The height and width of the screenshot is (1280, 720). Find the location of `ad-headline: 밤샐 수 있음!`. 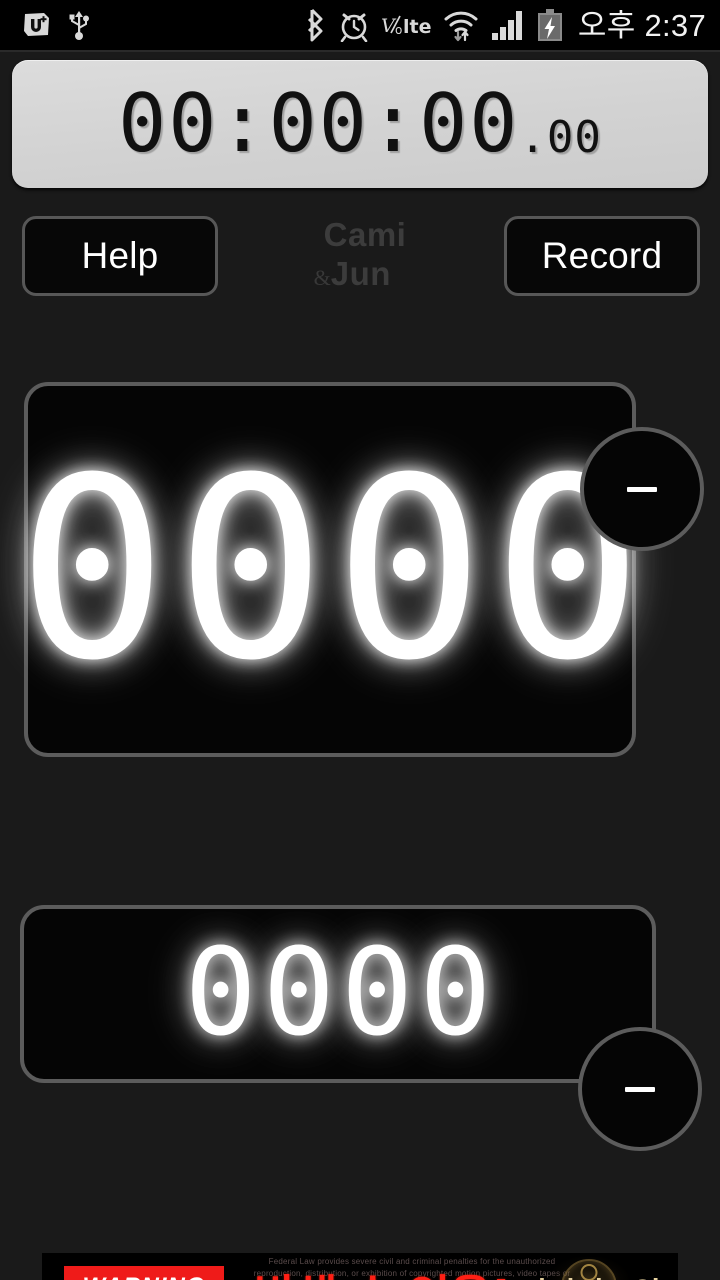

ad-headline: 밤샐 수 있음! is located at coordinates (383, 1270).